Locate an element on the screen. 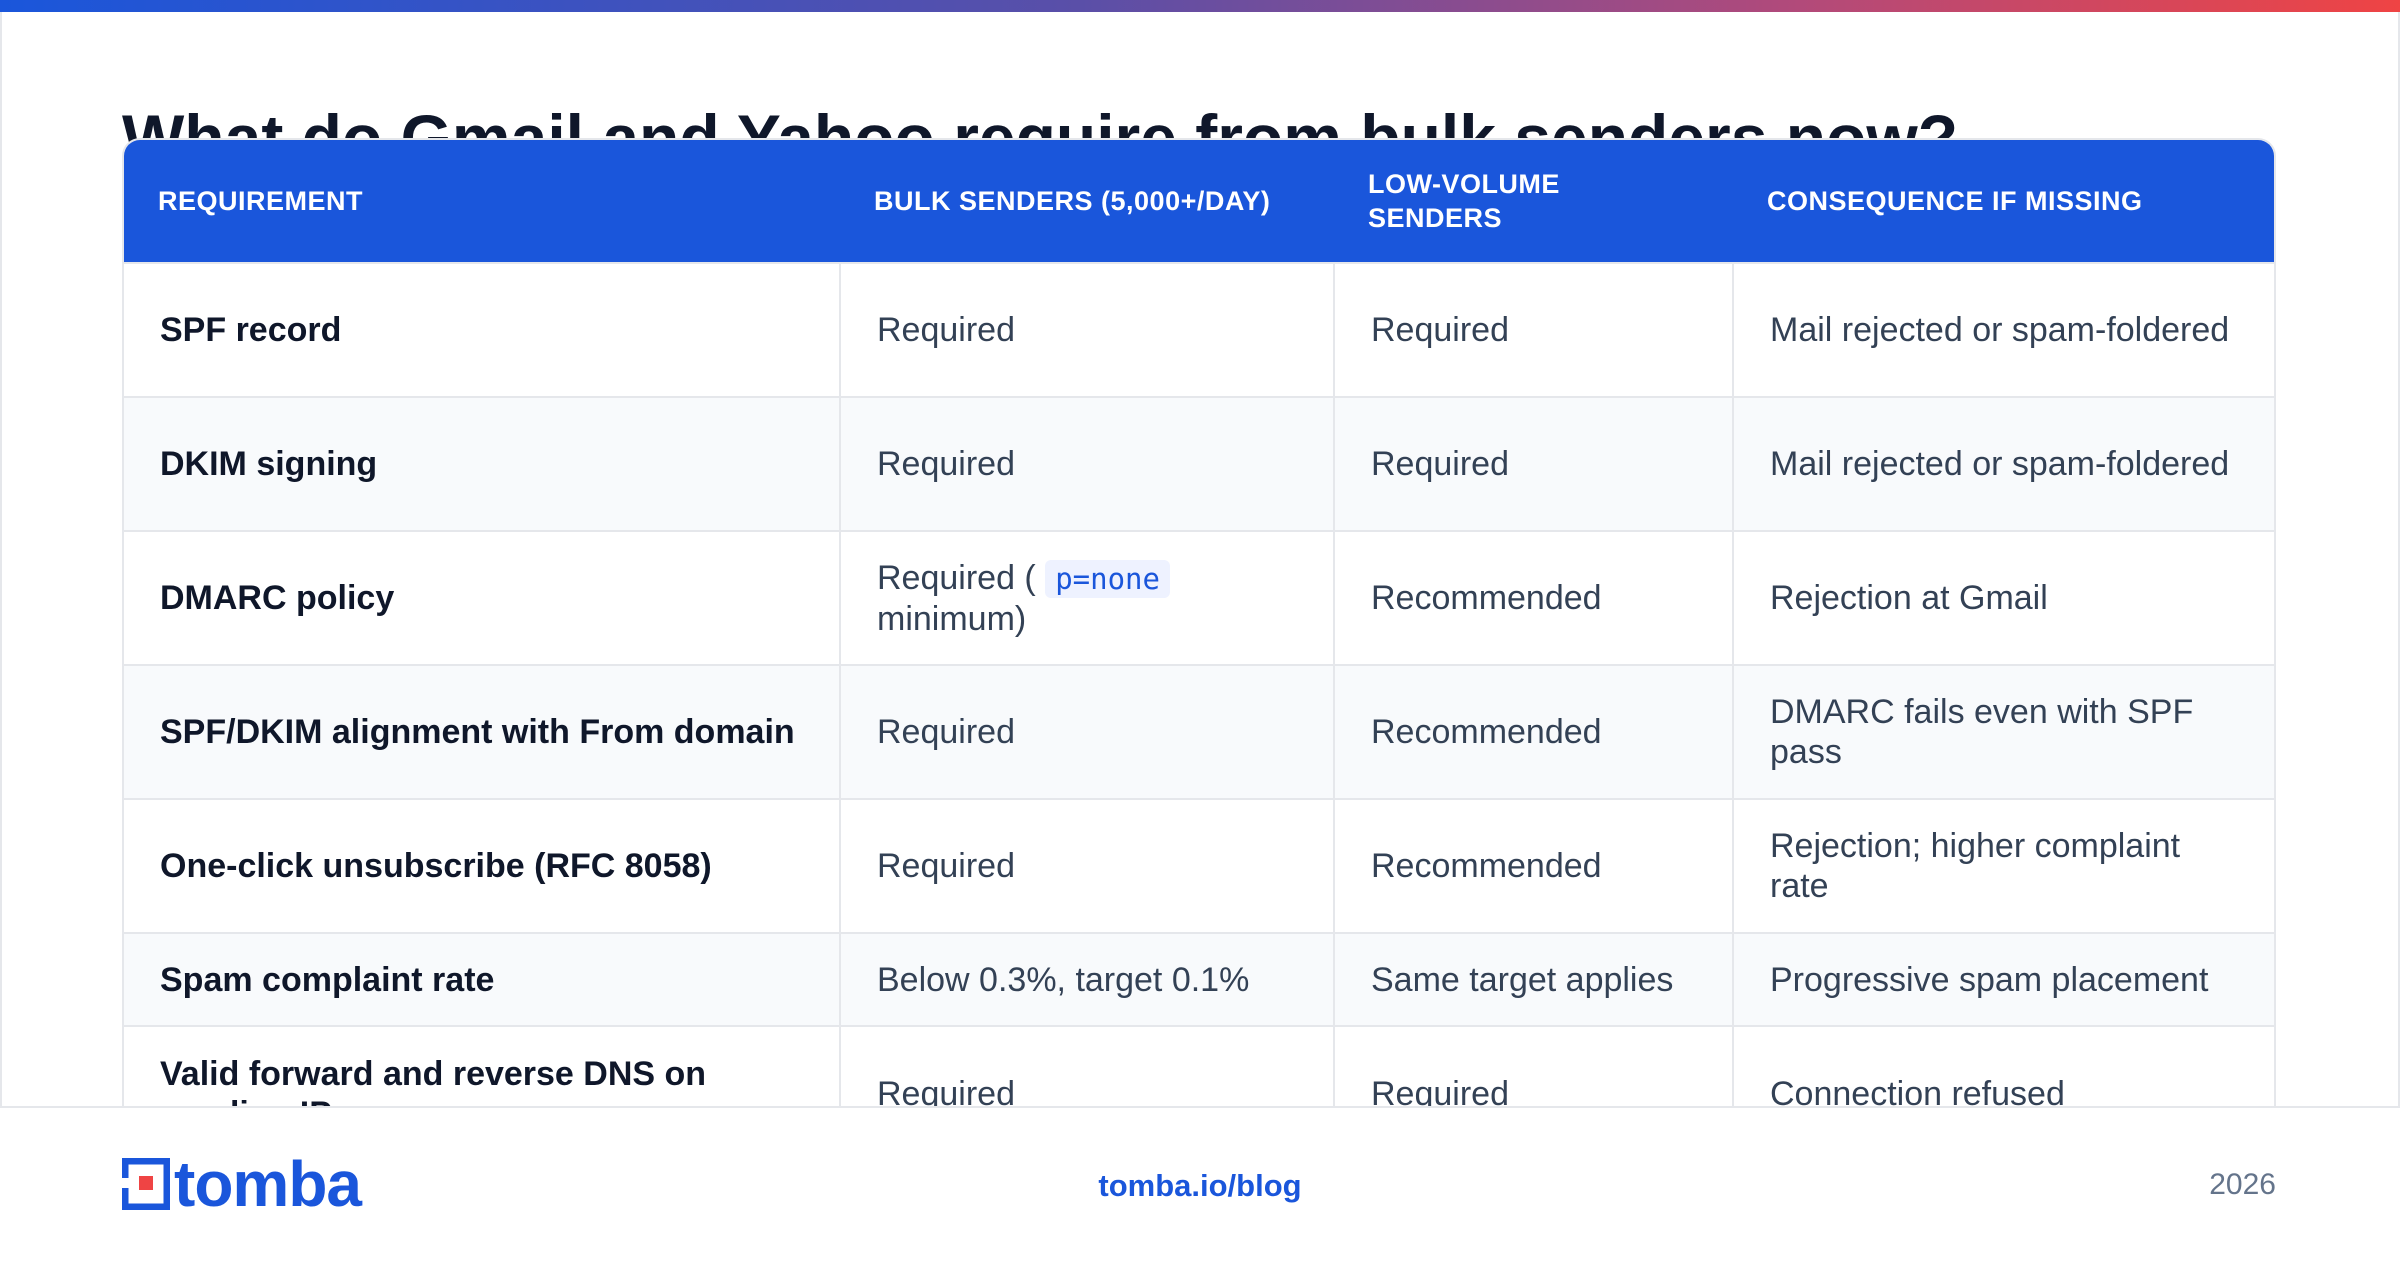 The image size is (2400, 1262). cell-consequence: Rejection; higher complaint rate is located at coordinates (2003, 865).